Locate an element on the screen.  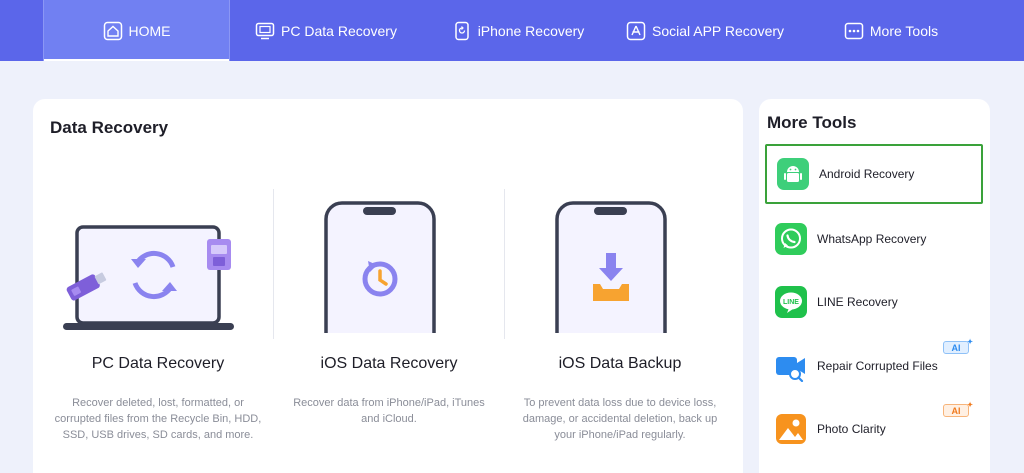
section-title: More Tools is located at coordinates (812, 122).